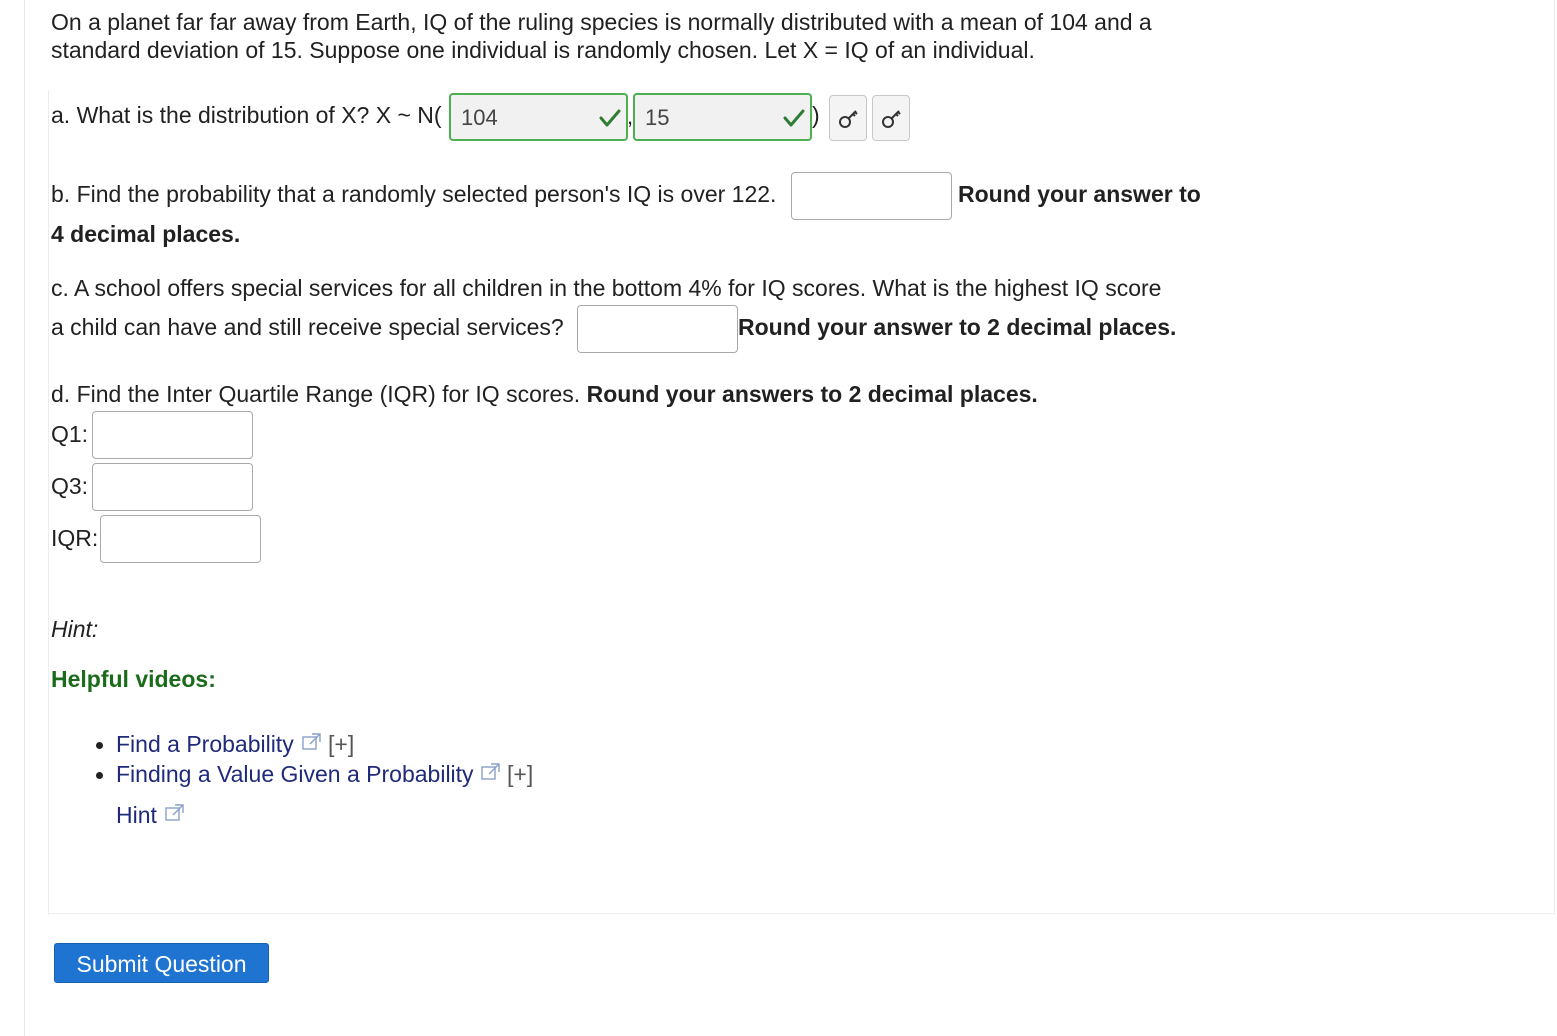  Describe the element at coordinates (295, 774) in the screenshot. I see `video-link-finding-value: Finding a Value Given a Probability` at that location.